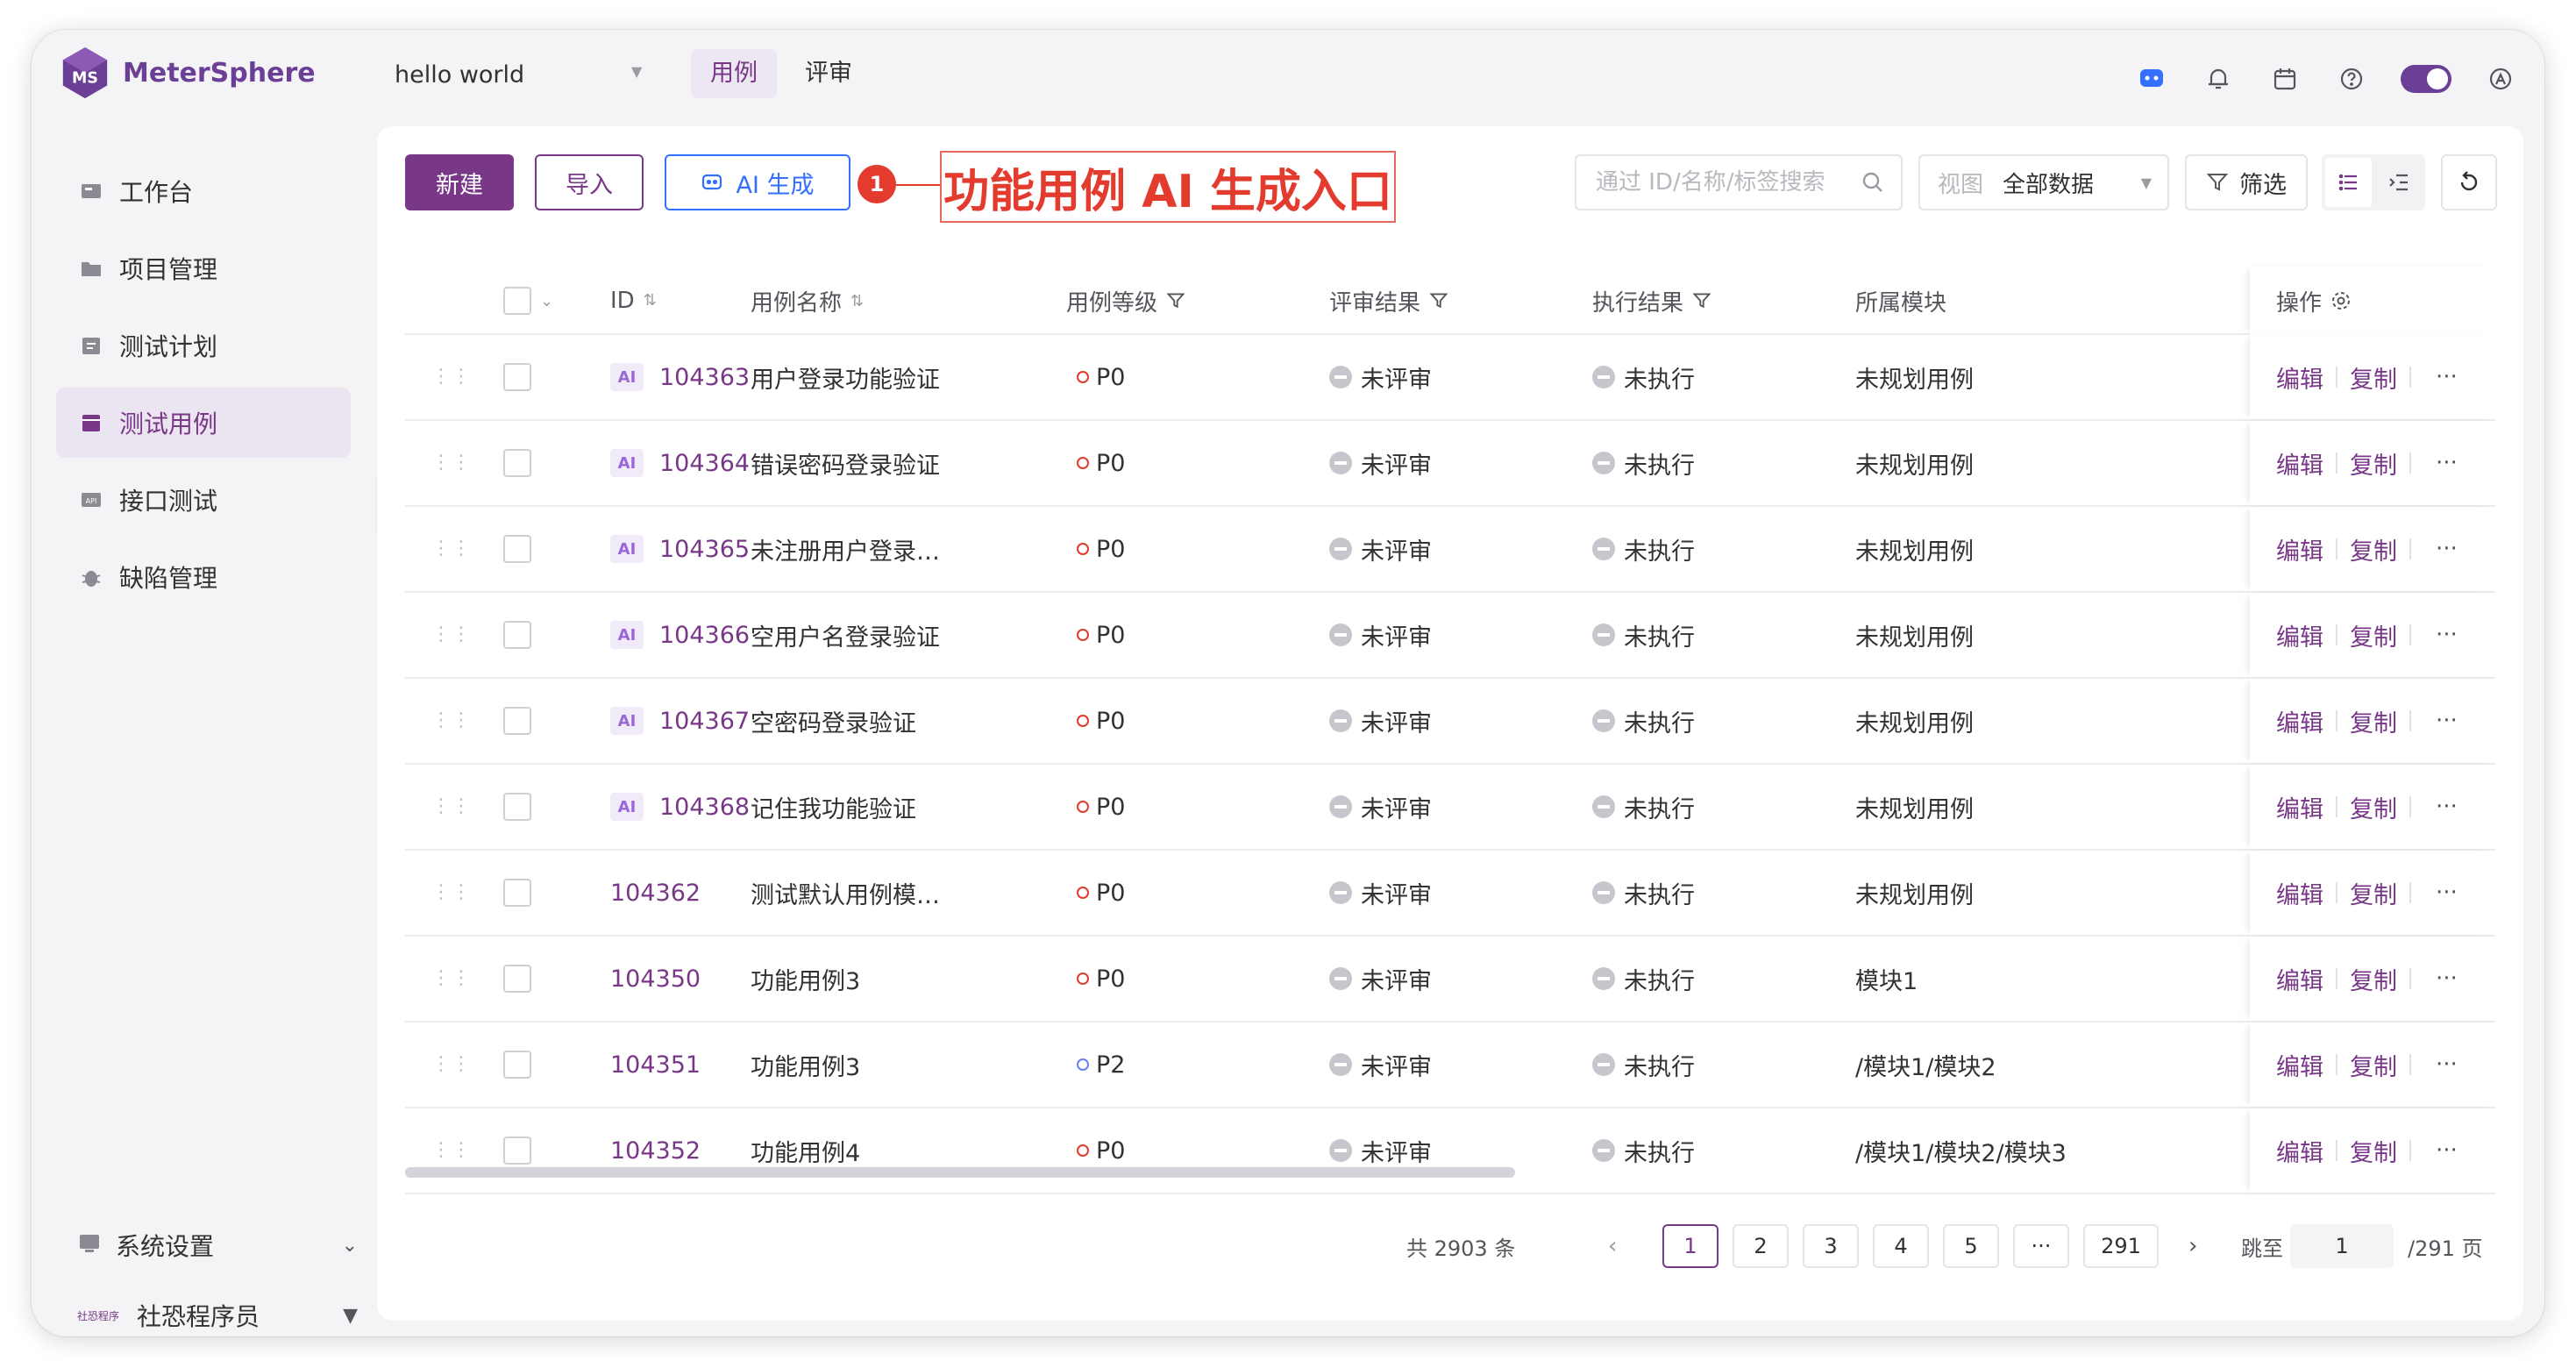 This screenshot has width=2576, height=1368. I want to click on tree-view-icon, so click(2398, 182).